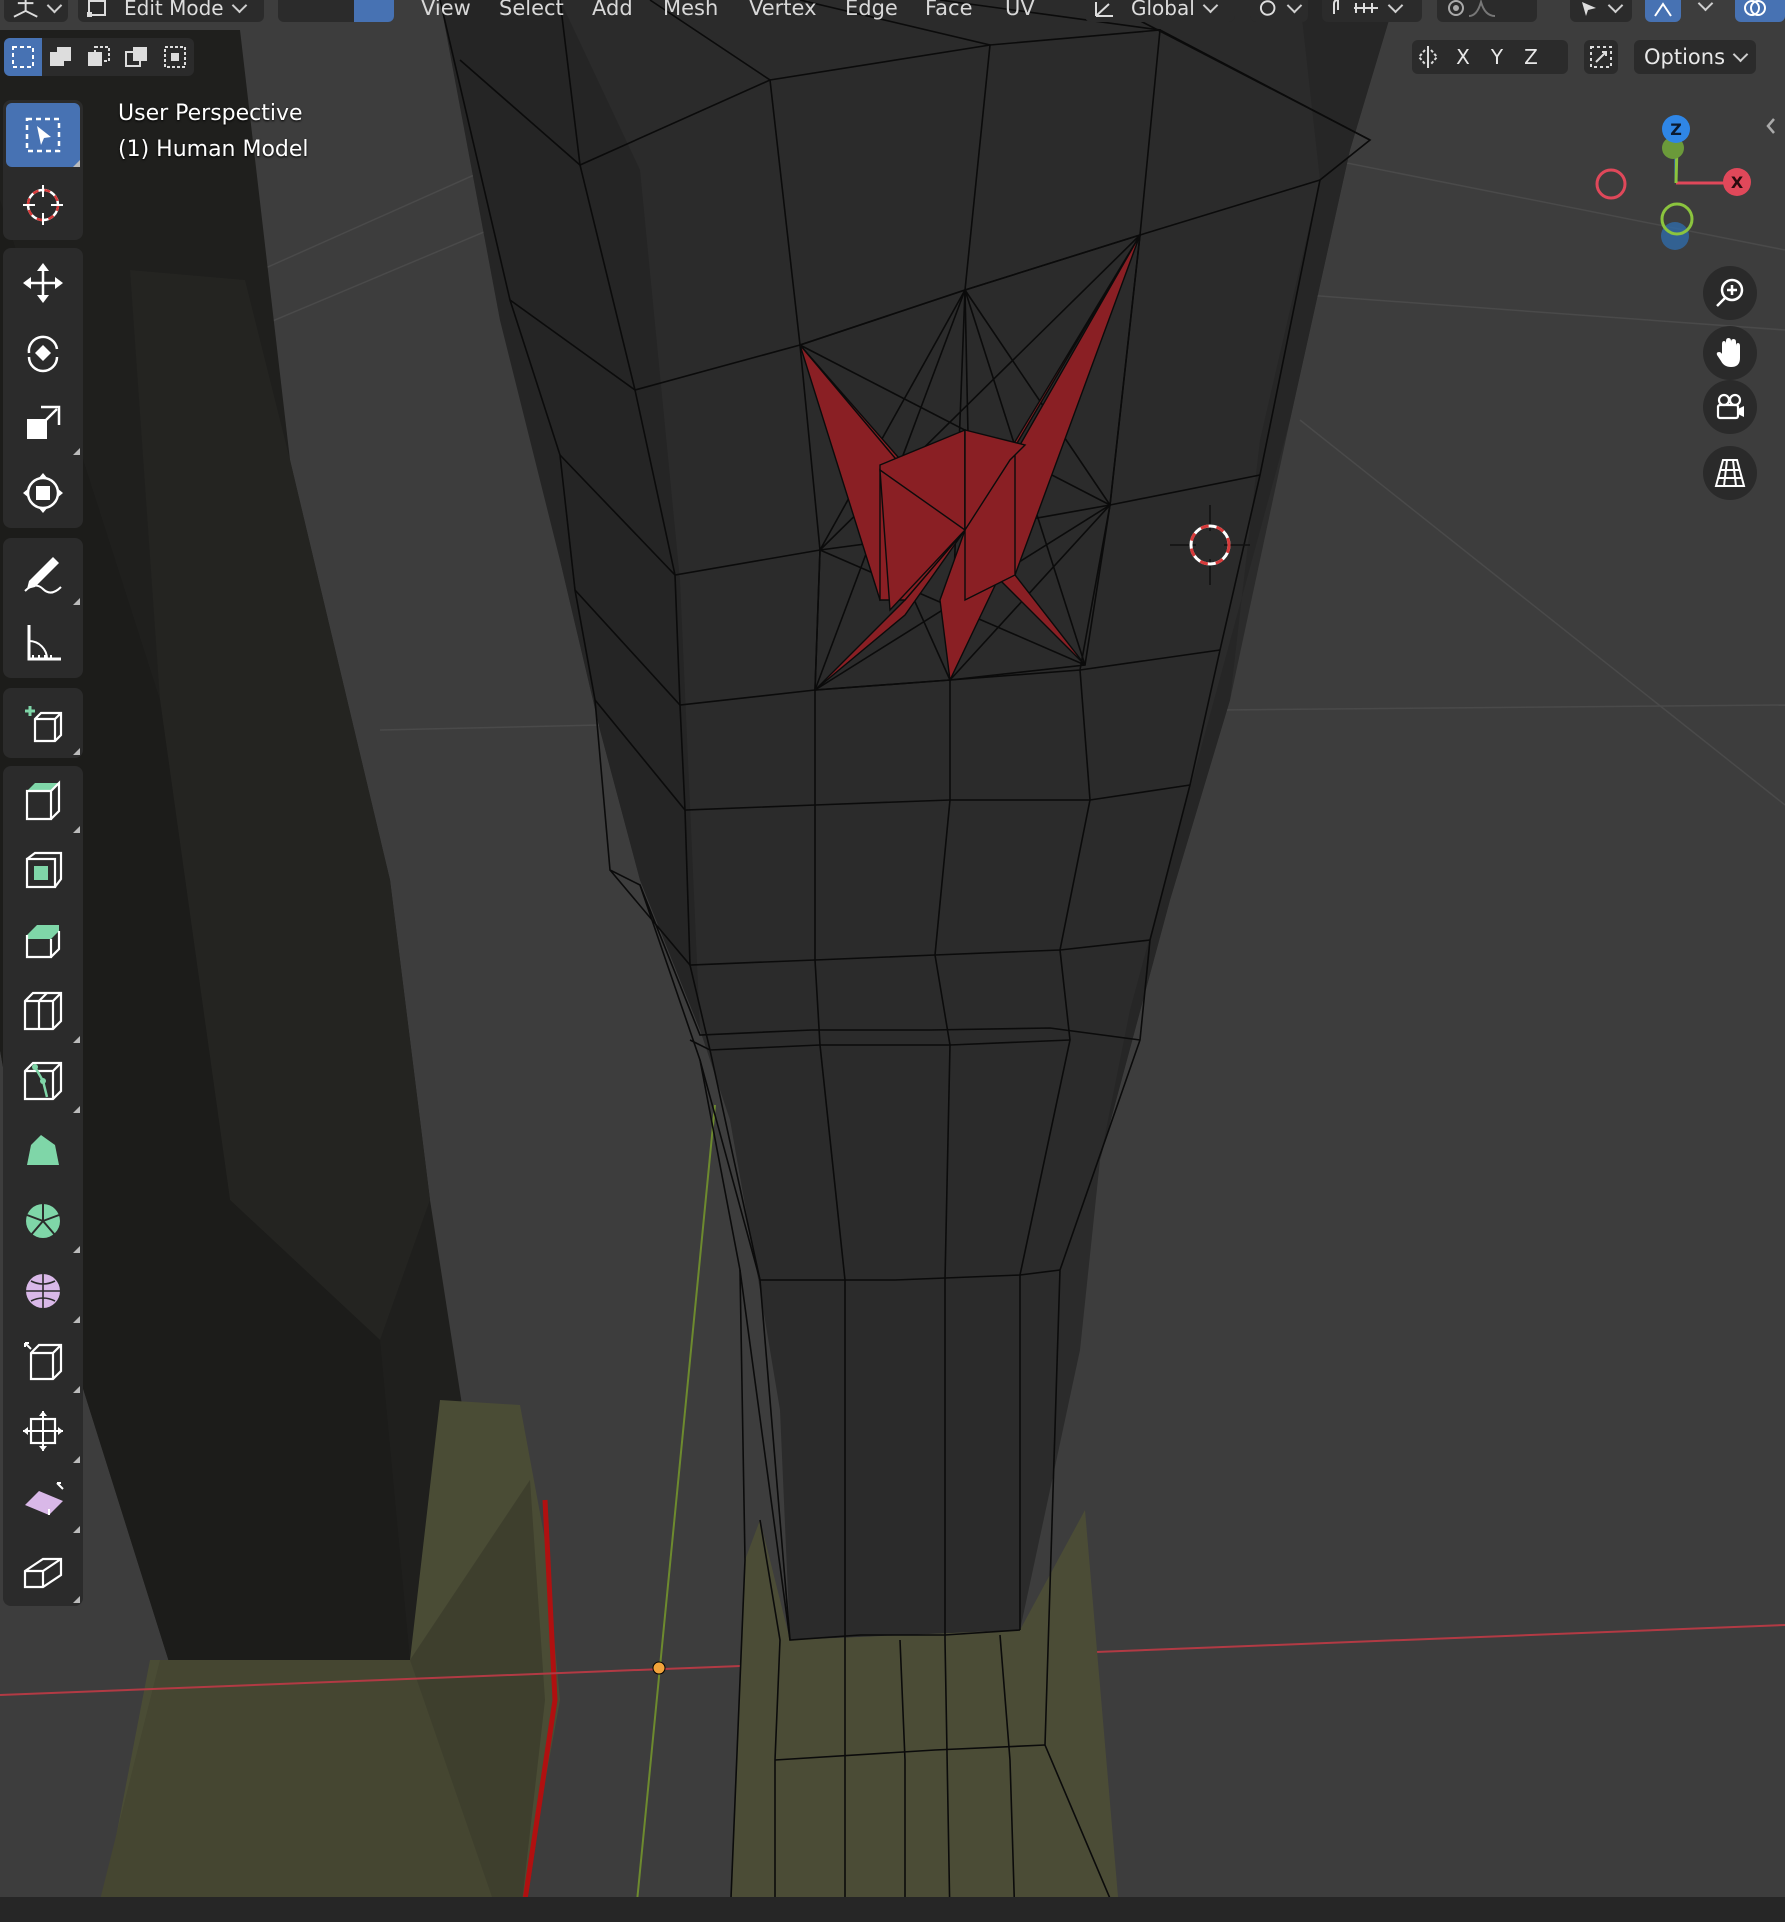  I want to click on perspective-toggle-button, so click(1730, 473).